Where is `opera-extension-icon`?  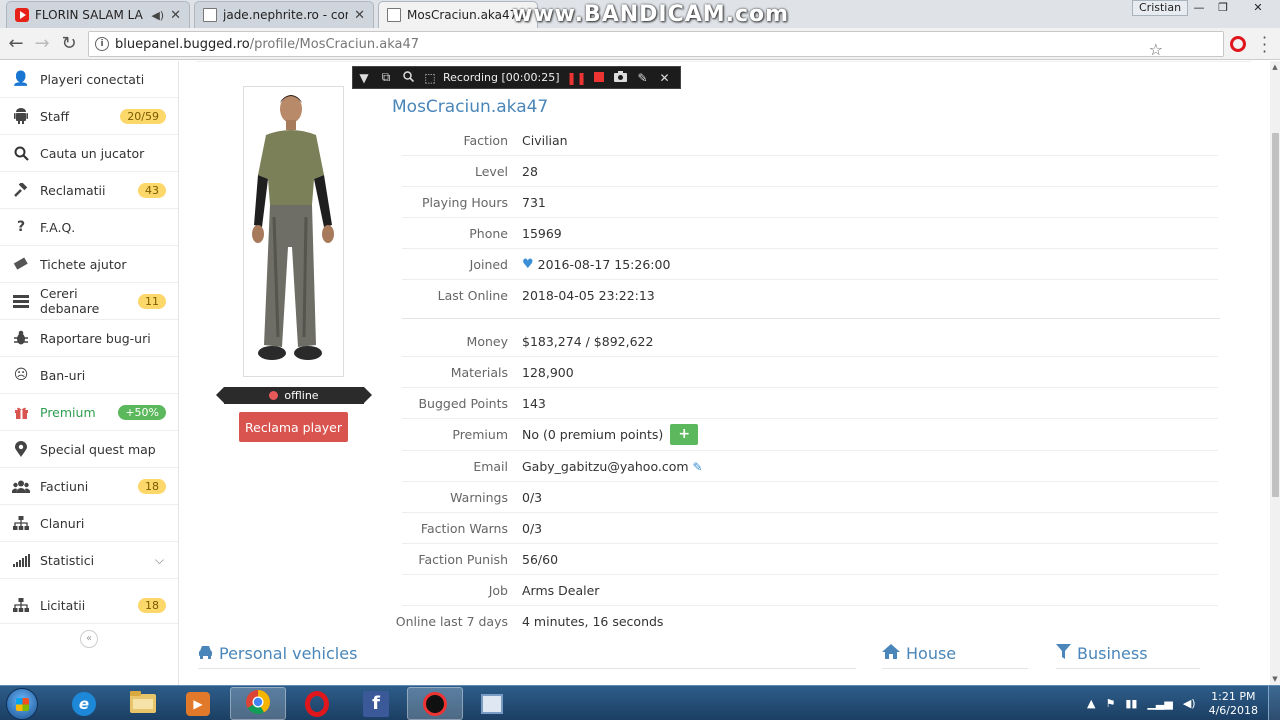
opera-extension-icon is located at coordinates (1238, 44).